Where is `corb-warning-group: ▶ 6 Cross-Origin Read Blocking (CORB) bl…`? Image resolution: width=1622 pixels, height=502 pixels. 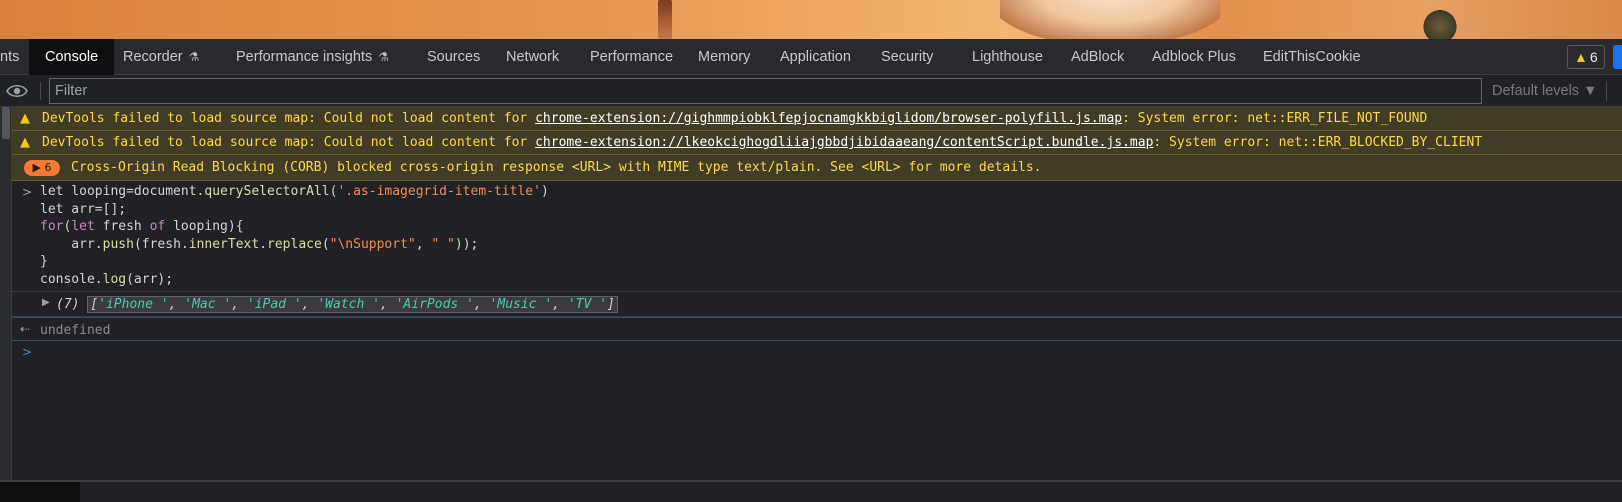
corb-warning-group: ▶ 6 Cross-Origin Read Blocking (CORB) bl… is located at coordinates (817, 168).